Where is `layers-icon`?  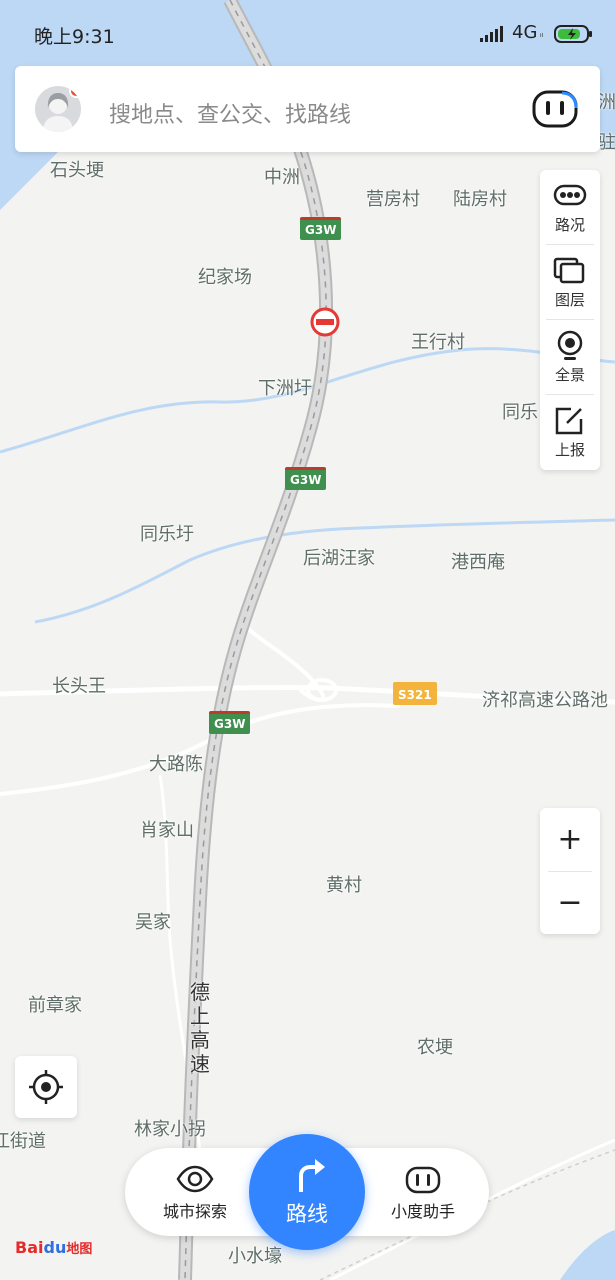 layers-icon is located at coordinates (569, 270).